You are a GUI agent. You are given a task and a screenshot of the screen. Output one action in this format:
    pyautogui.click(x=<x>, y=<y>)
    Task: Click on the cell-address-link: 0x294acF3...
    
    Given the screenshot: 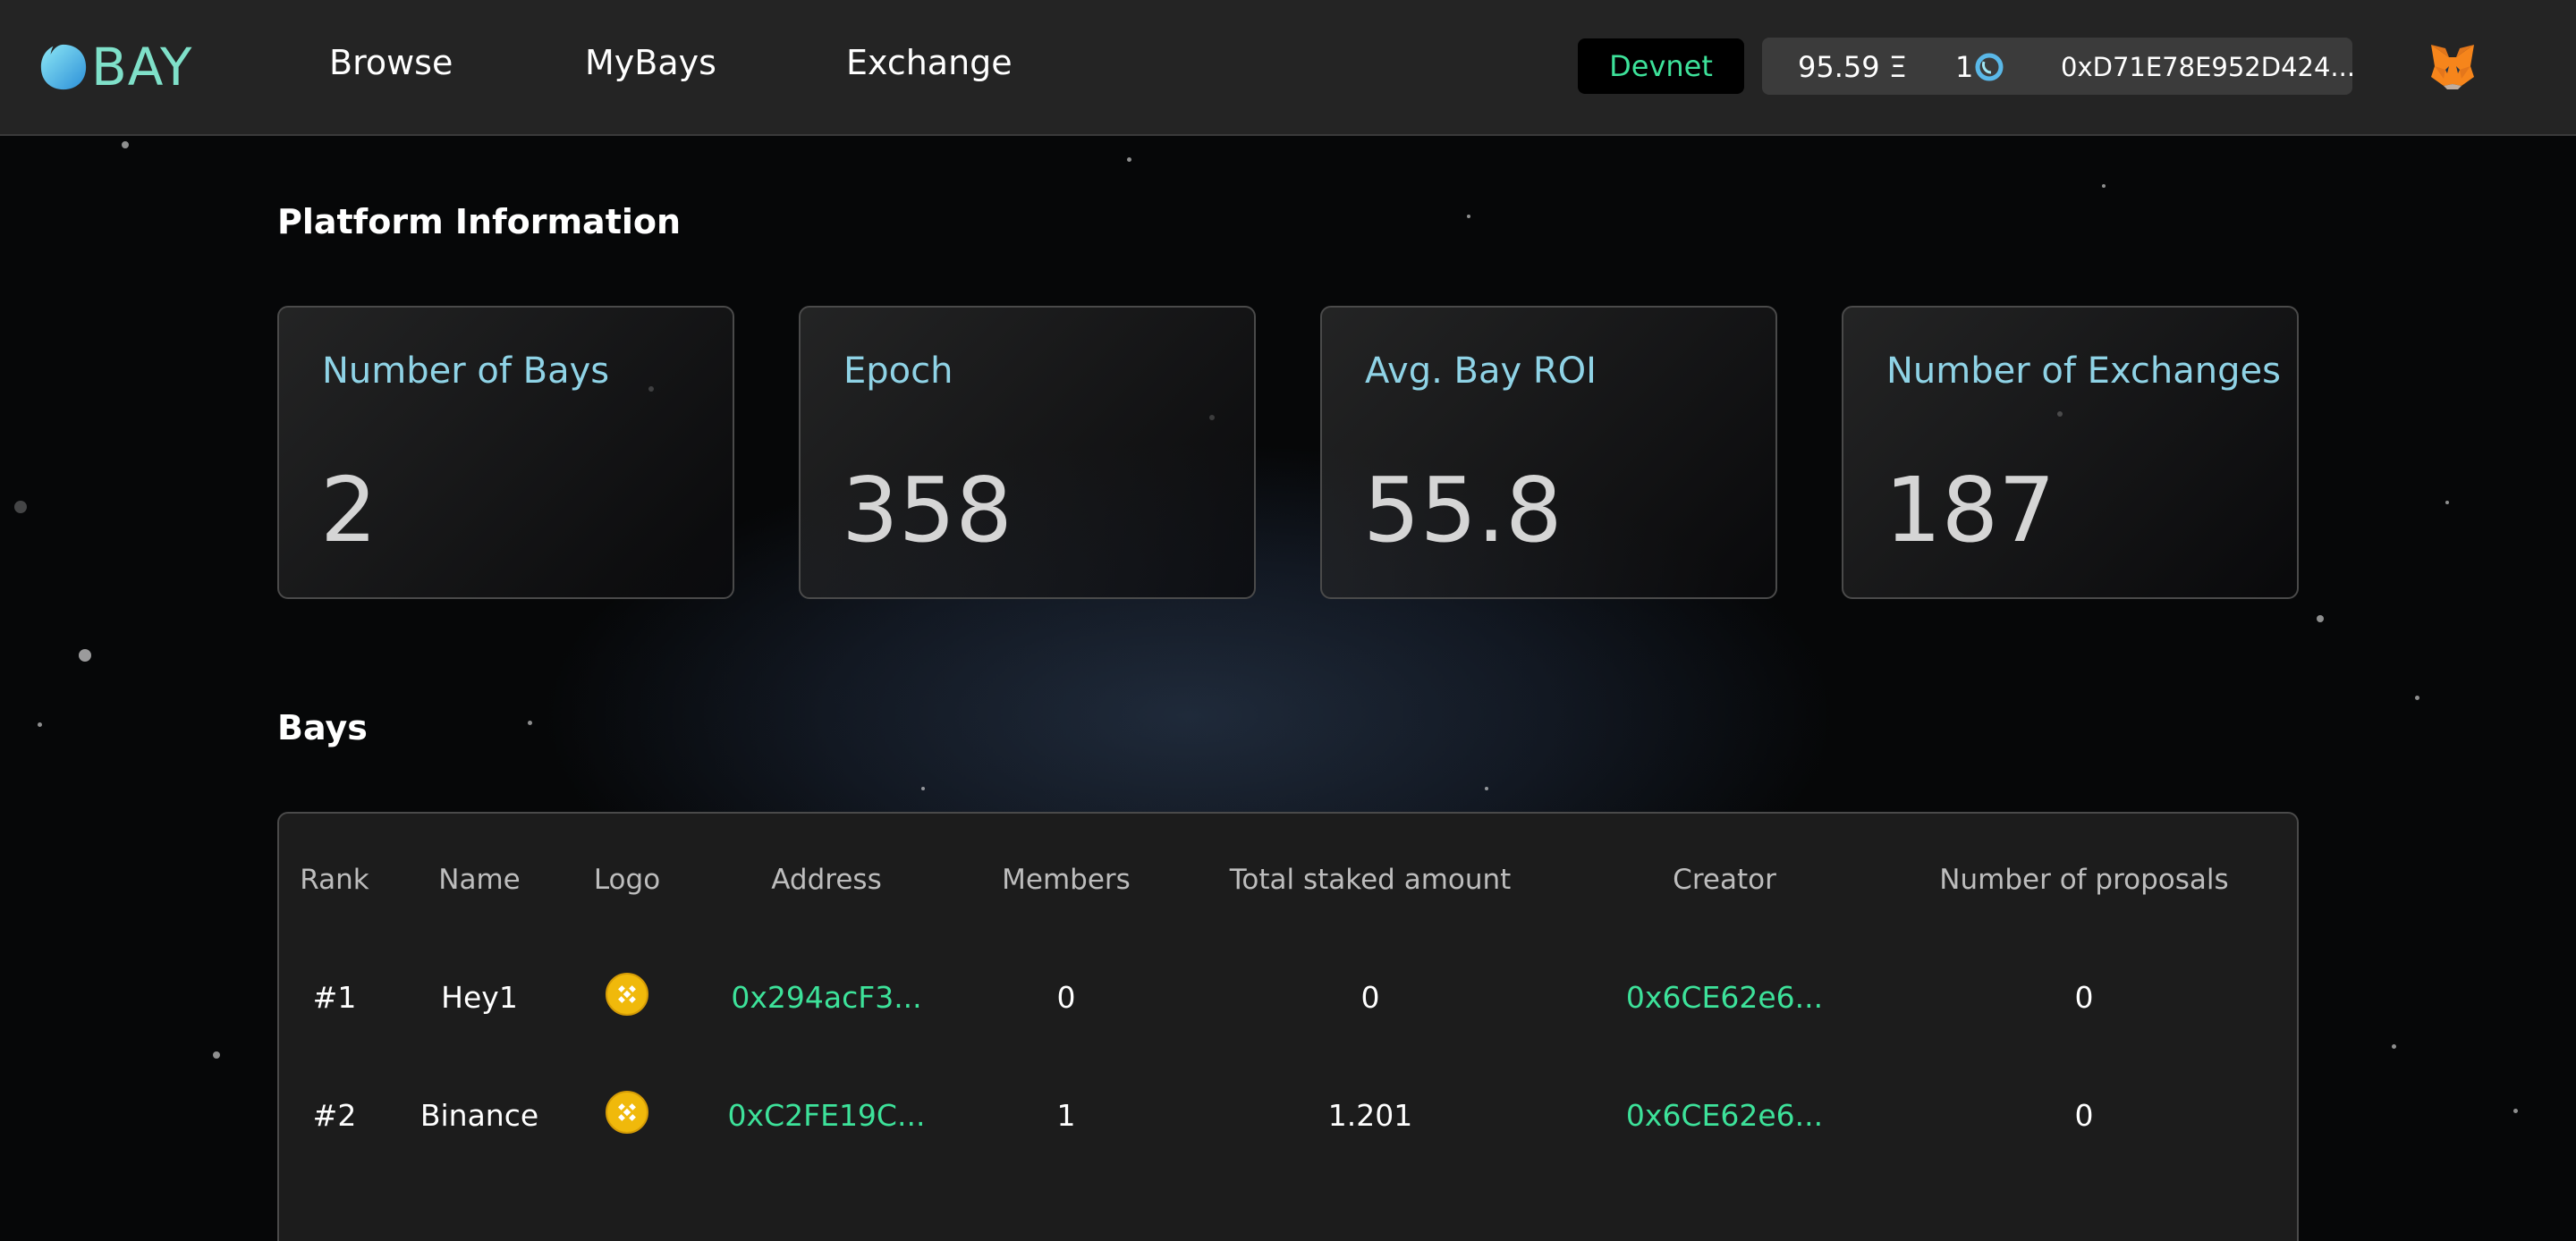 What is the action you would take?
    pyautogui.click(x=826, y=997)
    